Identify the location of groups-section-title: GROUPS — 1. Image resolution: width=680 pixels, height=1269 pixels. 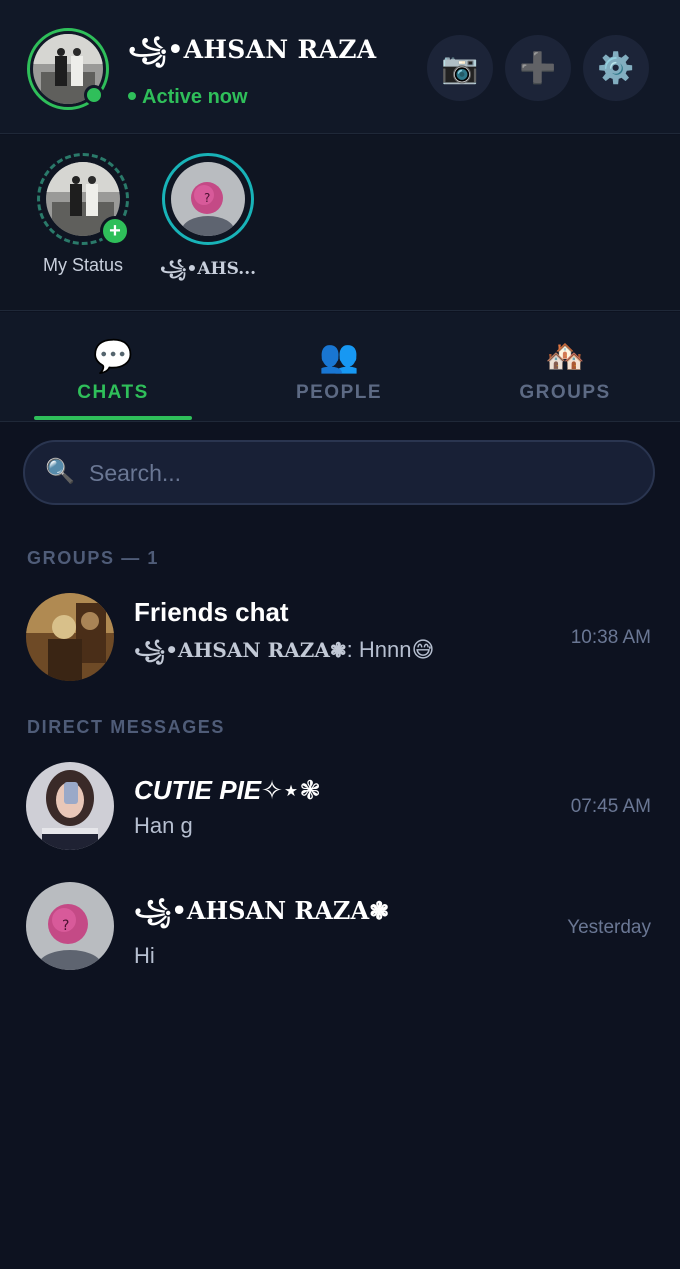
(93, 558).